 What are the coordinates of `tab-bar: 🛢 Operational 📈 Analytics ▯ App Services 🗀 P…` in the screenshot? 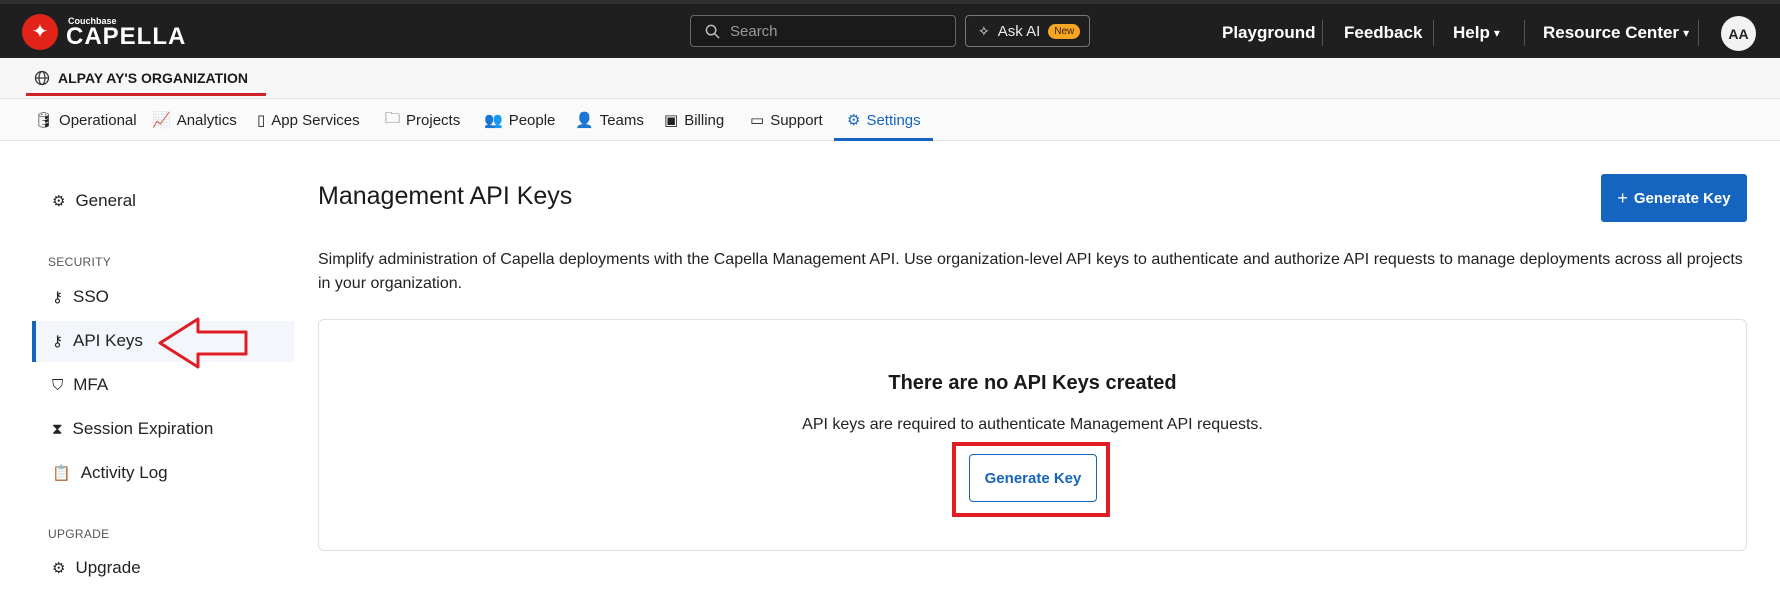 It's located at (890, 120).